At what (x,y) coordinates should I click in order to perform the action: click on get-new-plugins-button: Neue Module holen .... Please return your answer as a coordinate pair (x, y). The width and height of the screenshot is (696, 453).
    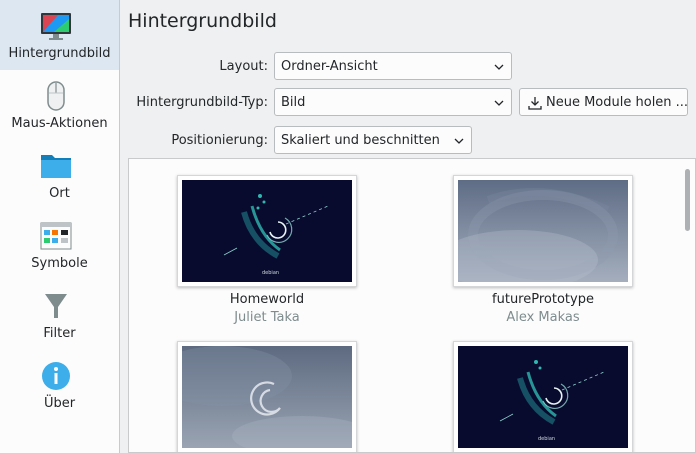
    Looking at the image, I should click on (603, 102).